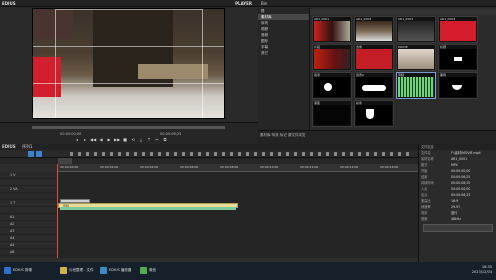 Image resolution: width=496 pixels, height=280 pixels. What do you see at coordinates (28, 175) in the screenshot?
I see `track-header: 1 V` at bounding box center [28, 175].